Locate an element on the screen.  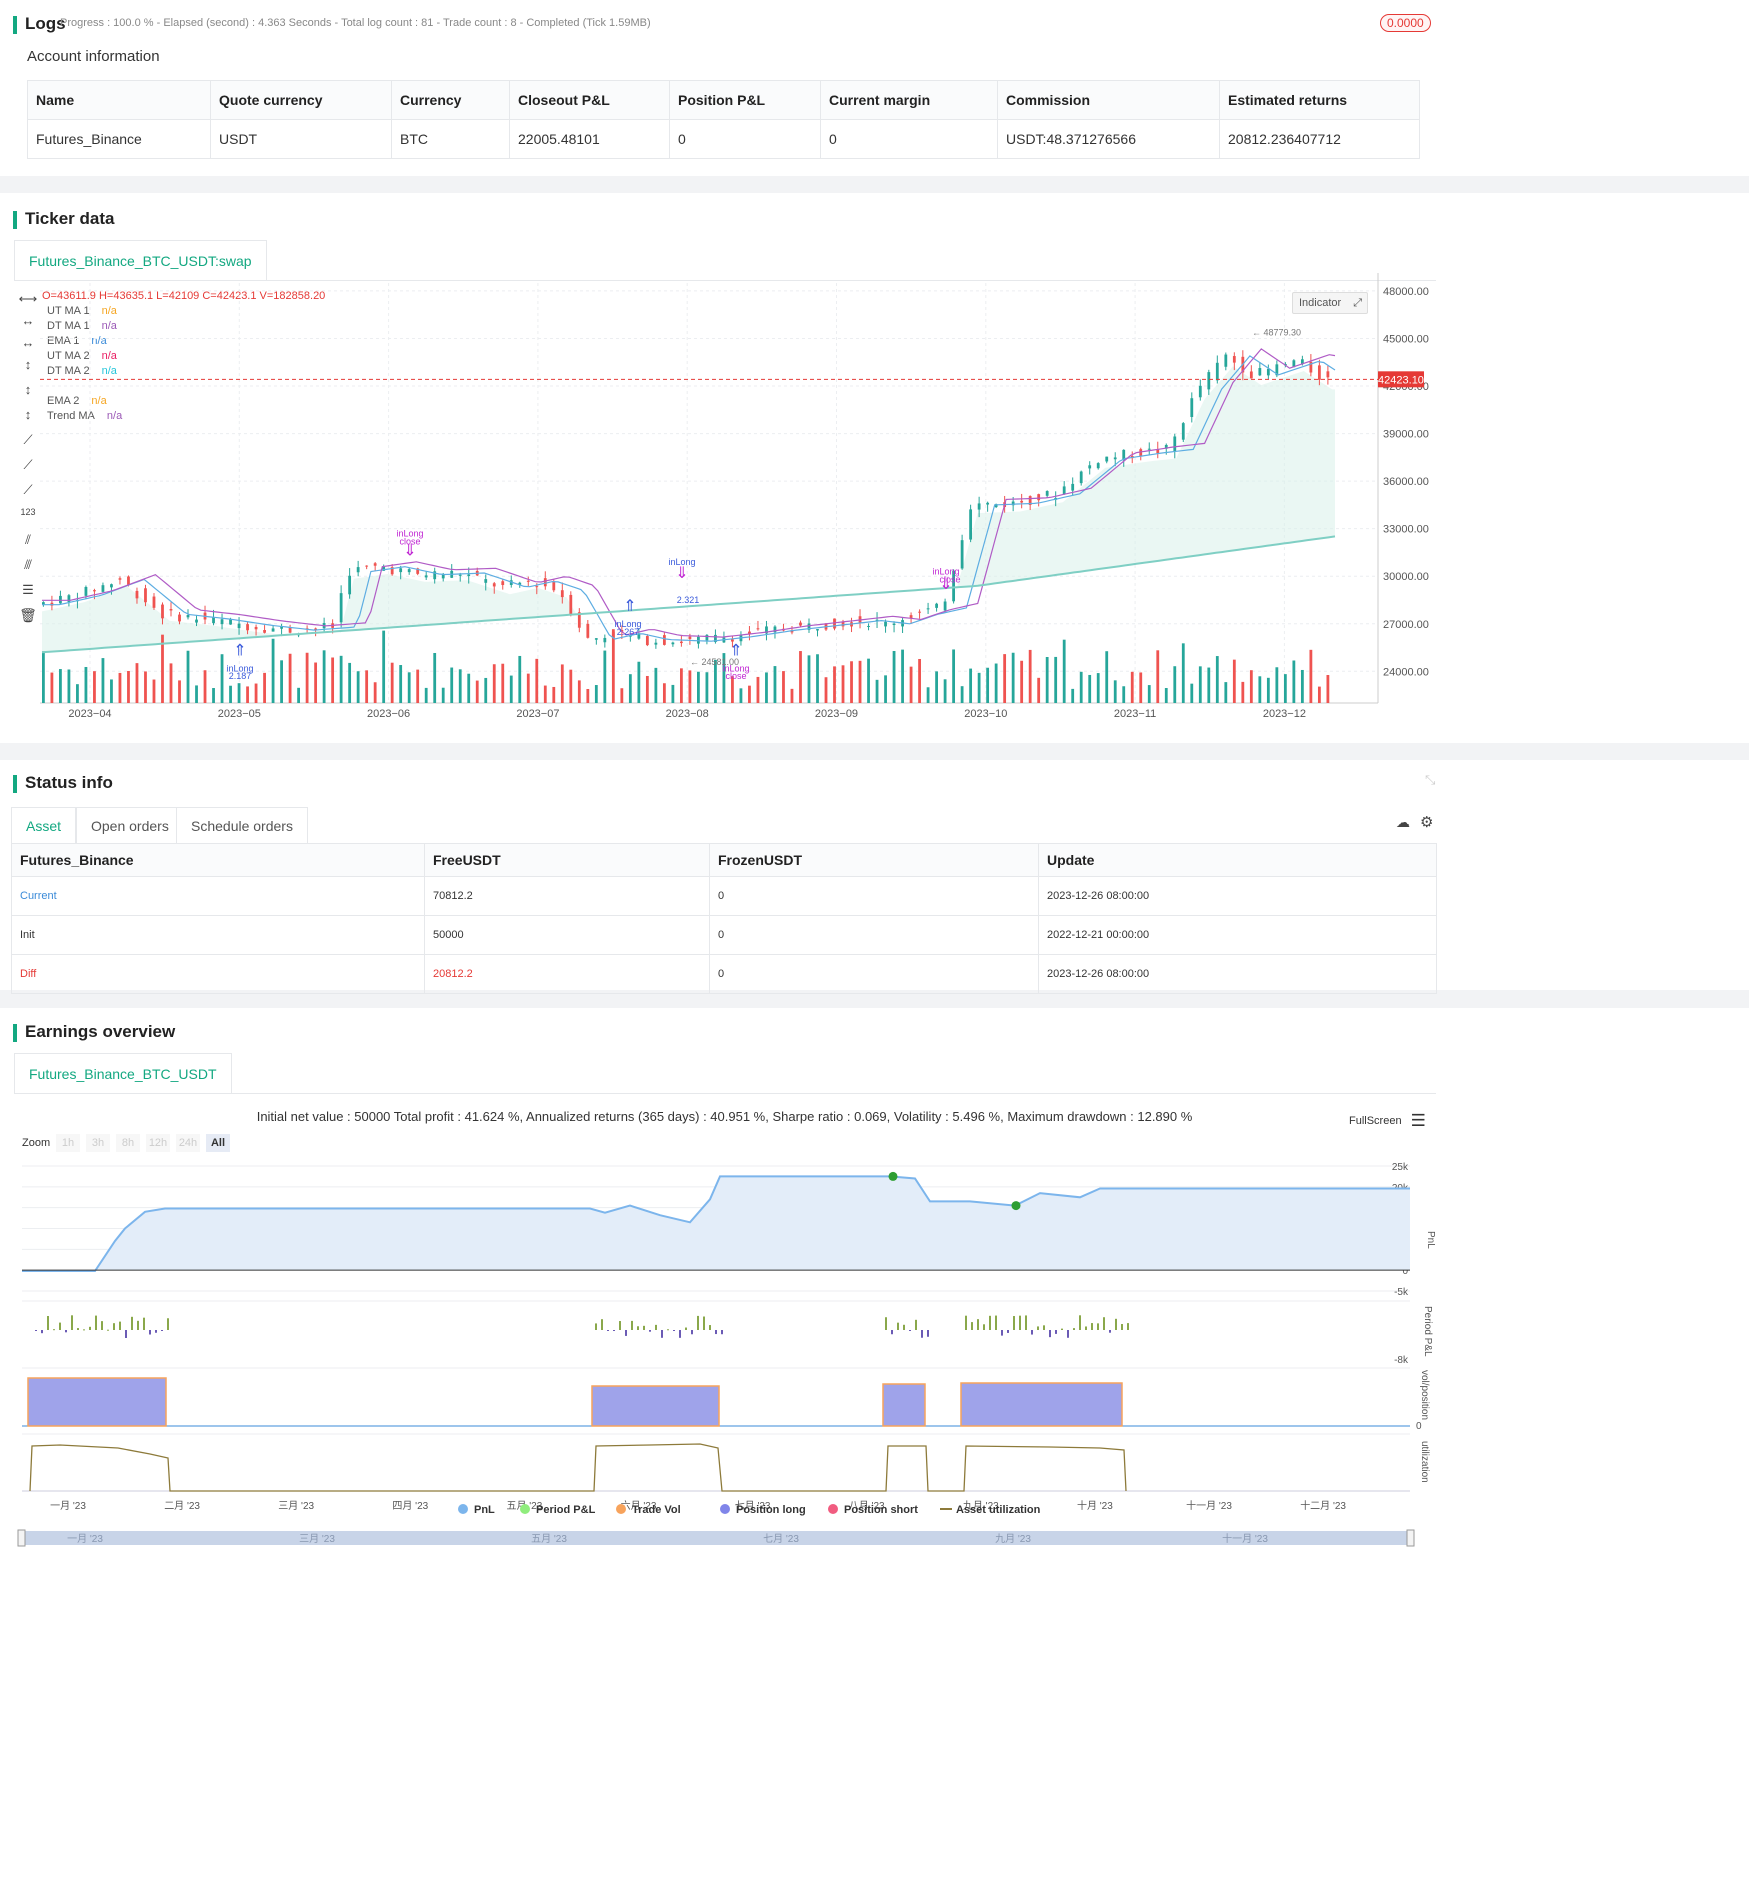
x-month-label: 十月 '23 is located at coordinates (1095, 1505).